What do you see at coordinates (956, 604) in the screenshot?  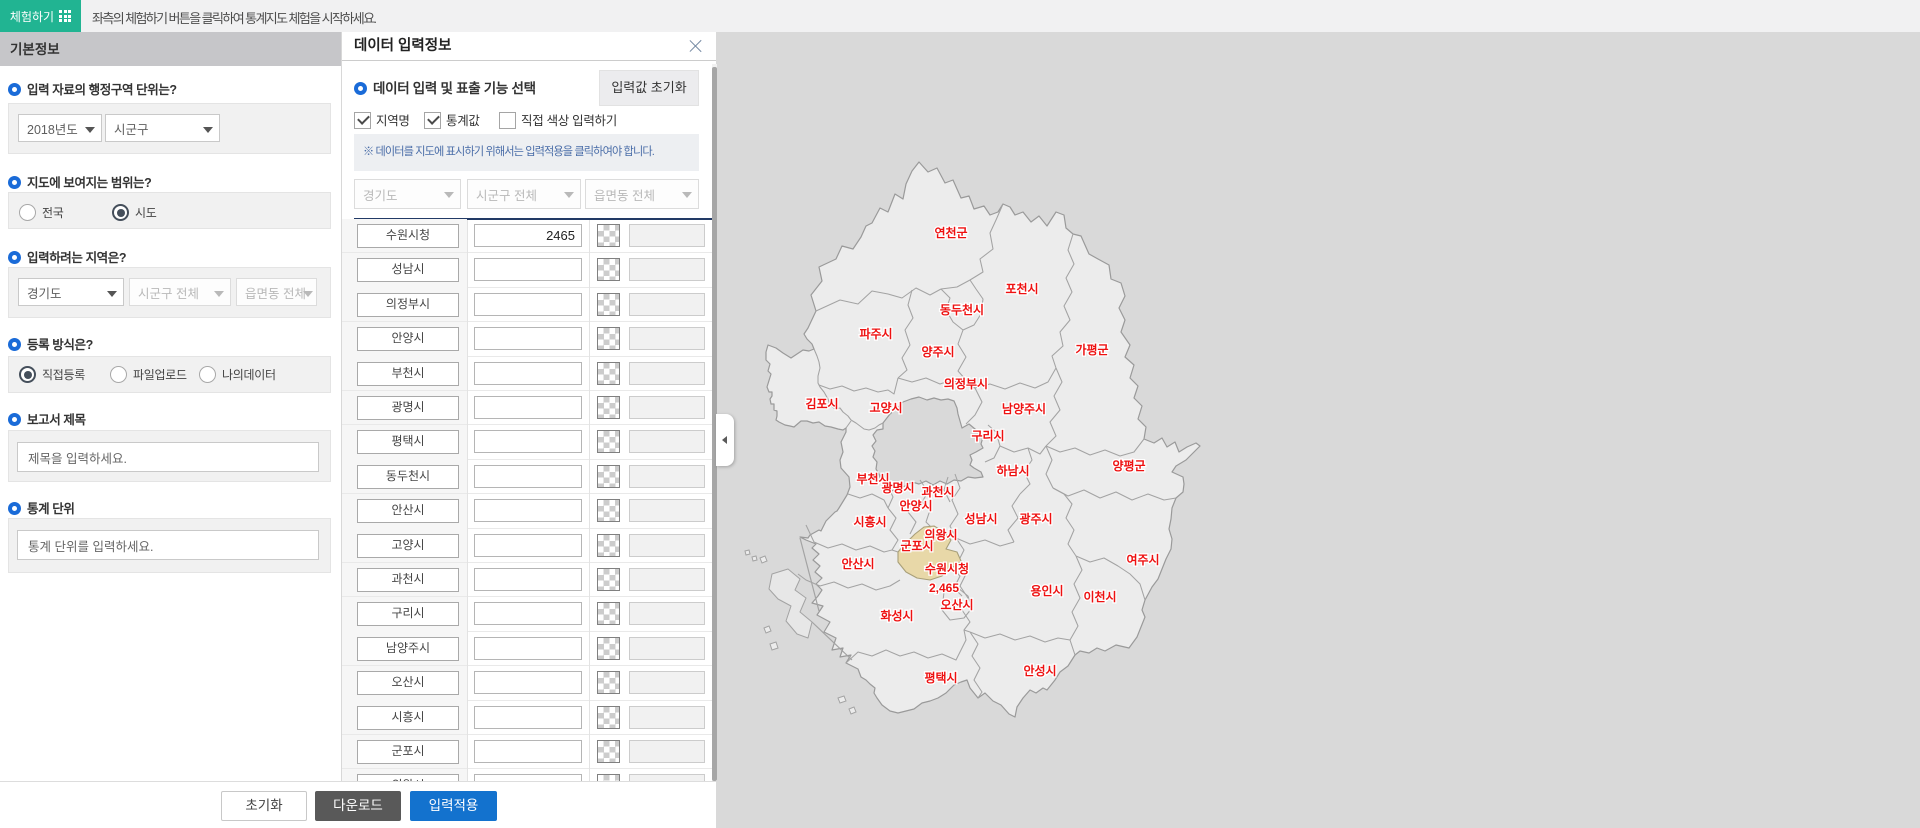 I see `svg-text: 오산시` at bounding box center [956, 604].